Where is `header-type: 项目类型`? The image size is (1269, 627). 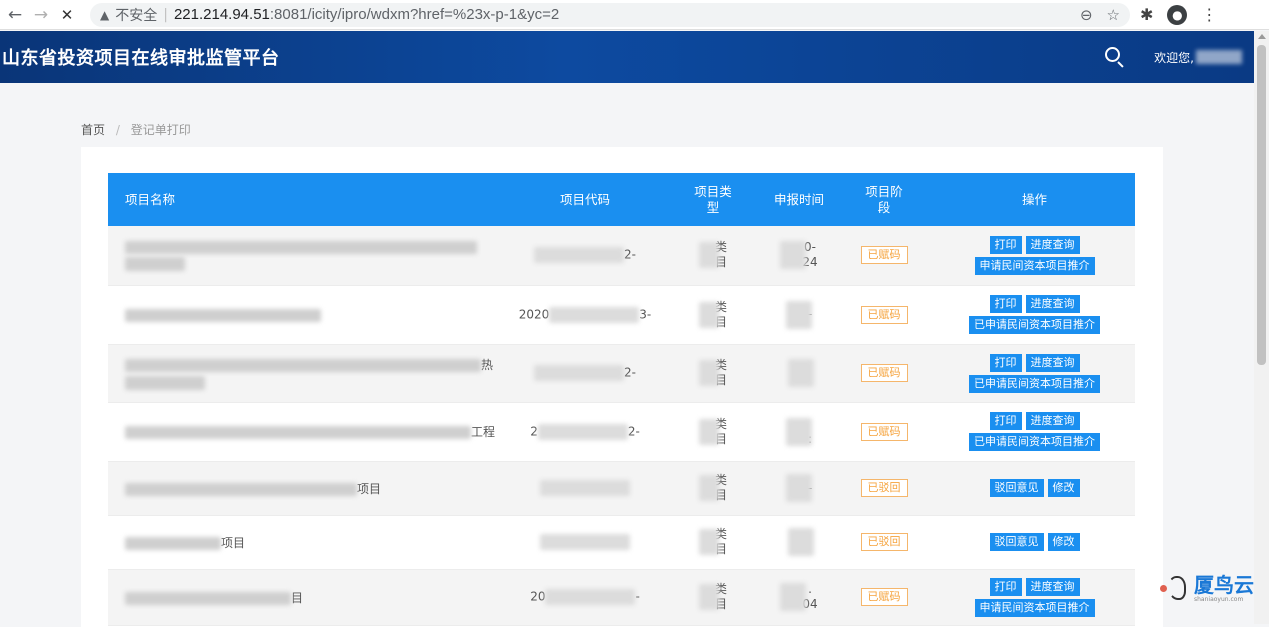 header-type: 项目类型 is located at coordinates (713, 199).